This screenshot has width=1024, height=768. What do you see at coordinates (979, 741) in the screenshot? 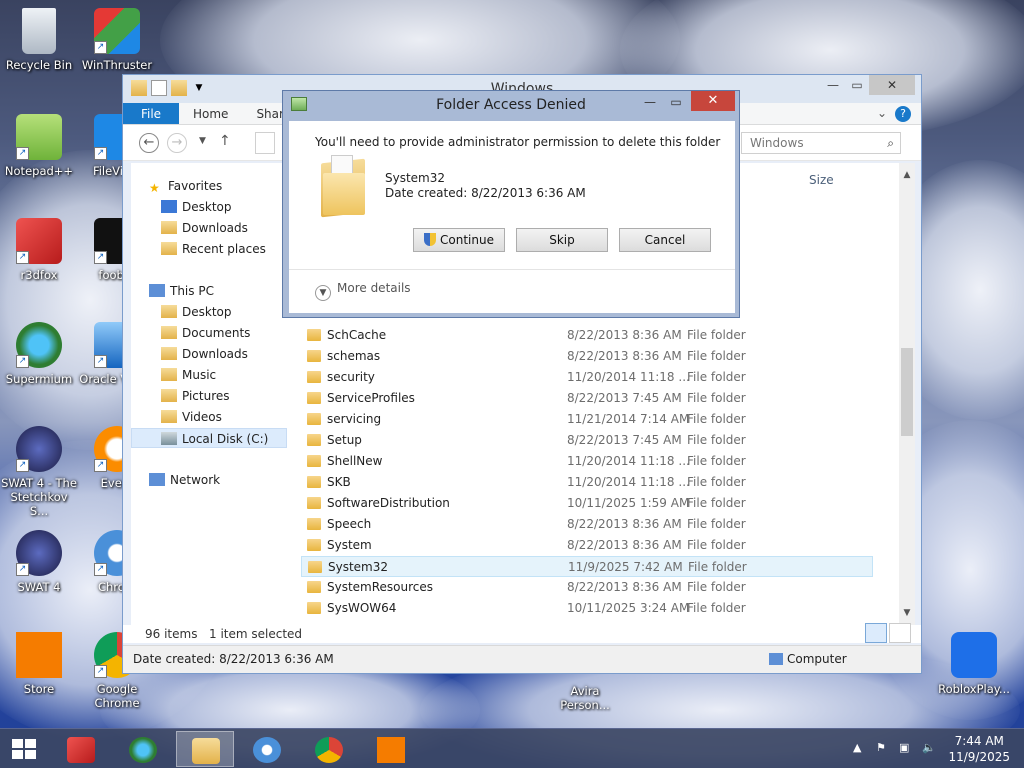
I see `clock-time: 7:44 AM` at bounding box center [979, 741].